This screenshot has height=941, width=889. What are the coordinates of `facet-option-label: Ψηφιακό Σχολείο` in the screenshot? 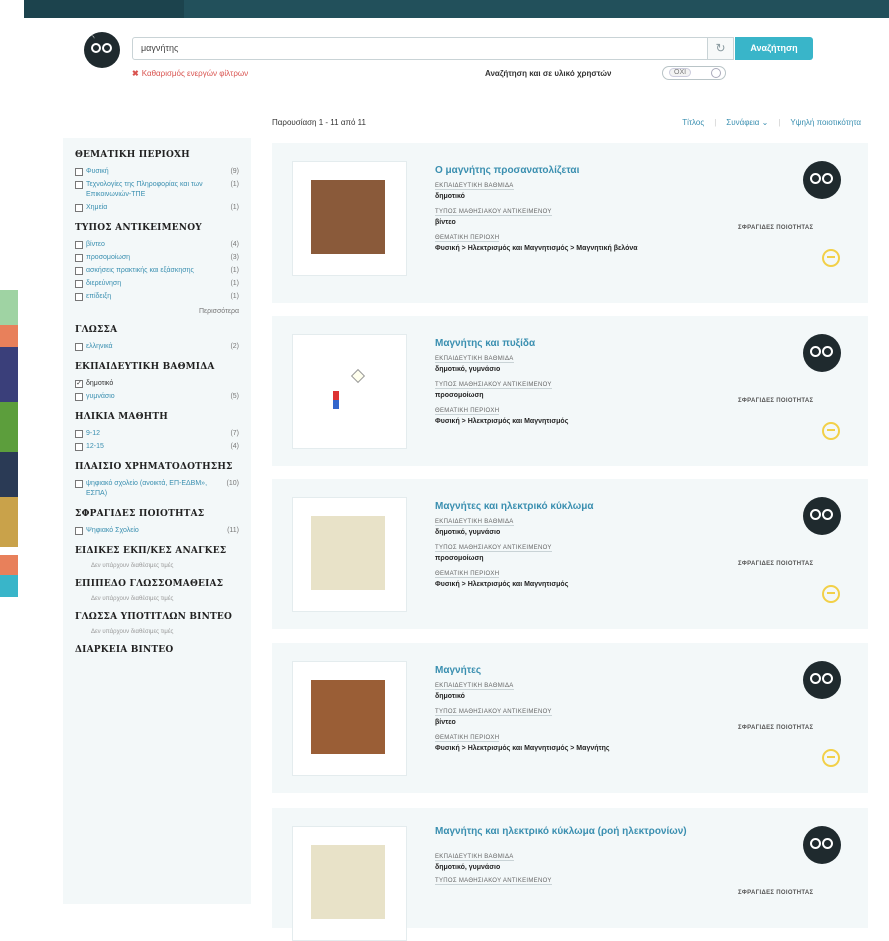 It's located at (107, 531).